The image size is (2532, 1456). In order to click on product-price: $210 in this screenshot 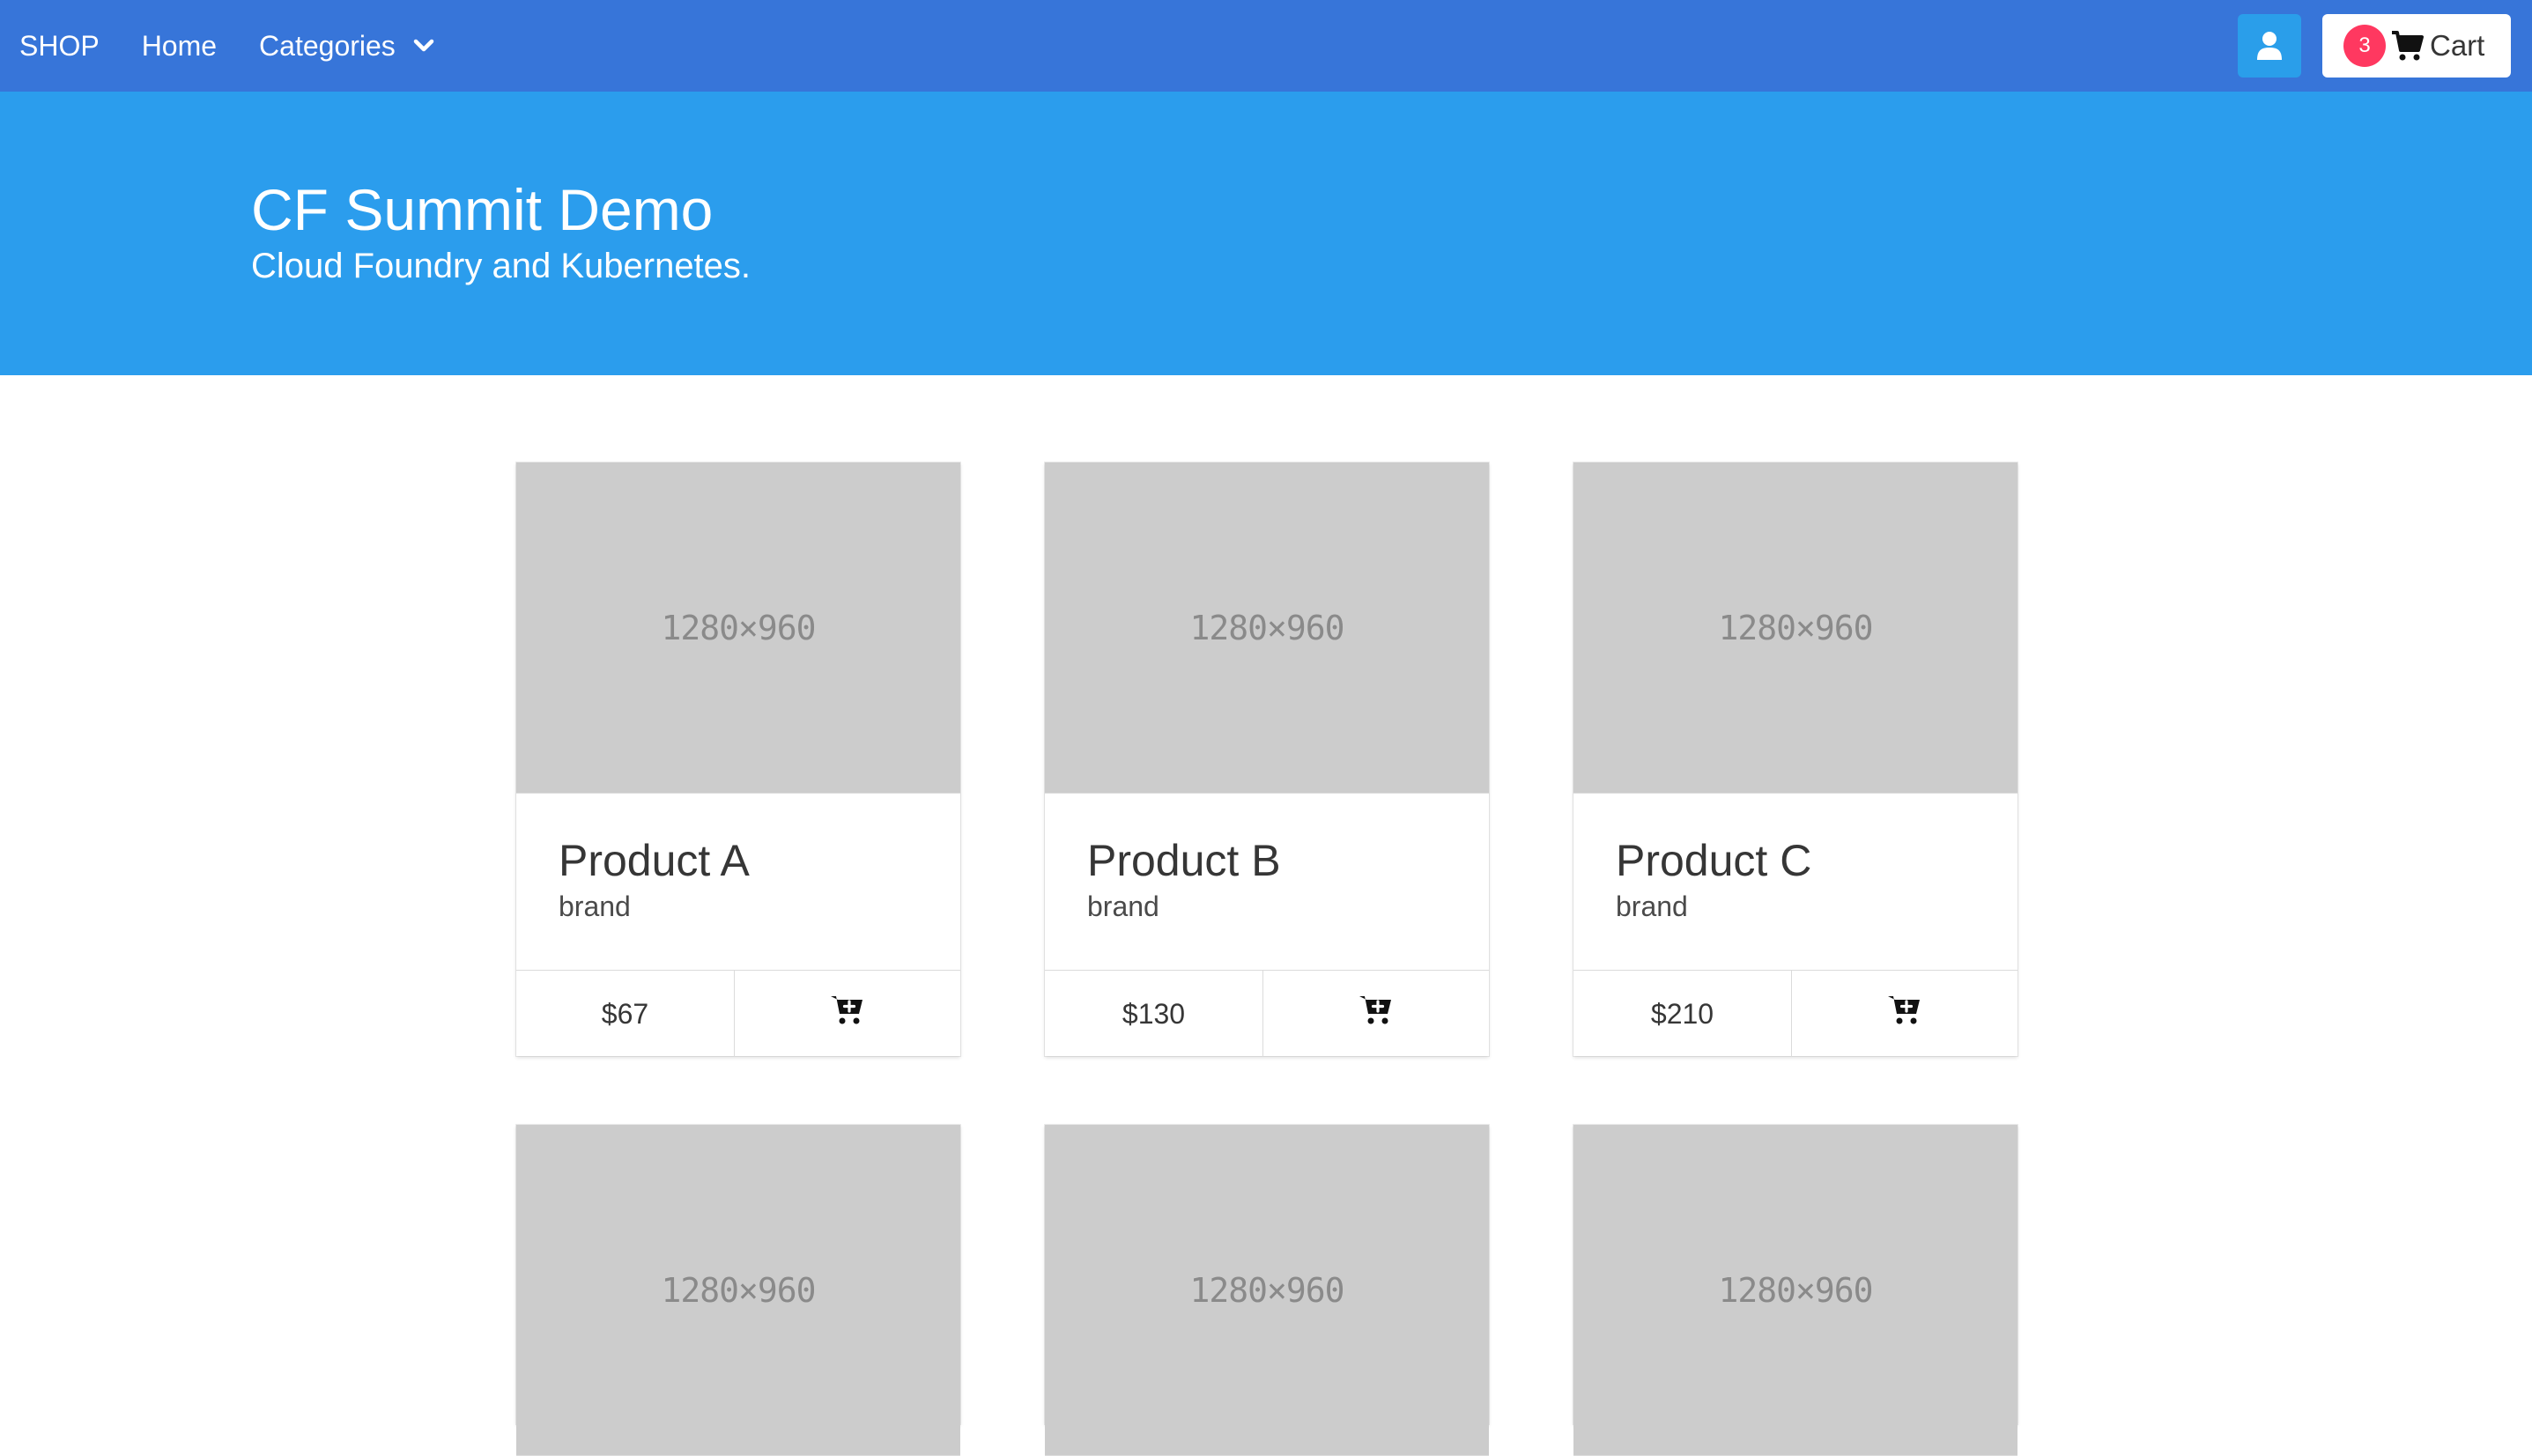, I will do `click(1682, 1014)`.